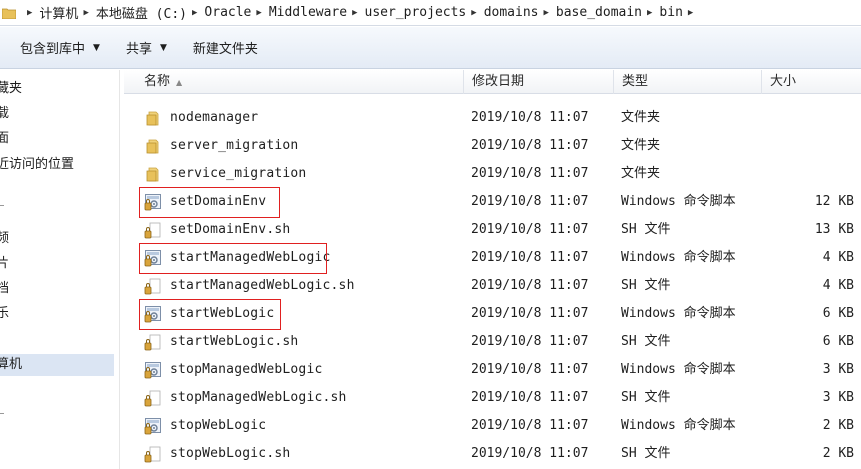 Image resolution: width=861 pixels, height=469 pixels. What do you see at coordinates (406, 12) in the screenshot?
I see `breadcrumb-item: ▶ user_projects` at bounding box center [406, 12].